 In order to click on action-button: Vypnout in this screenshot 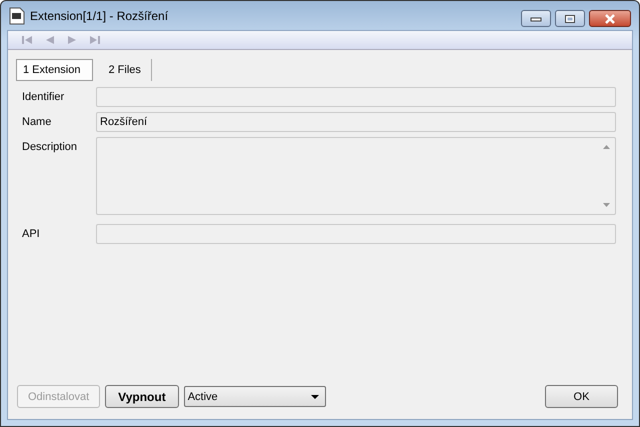, I will do `click(142, 396)`.